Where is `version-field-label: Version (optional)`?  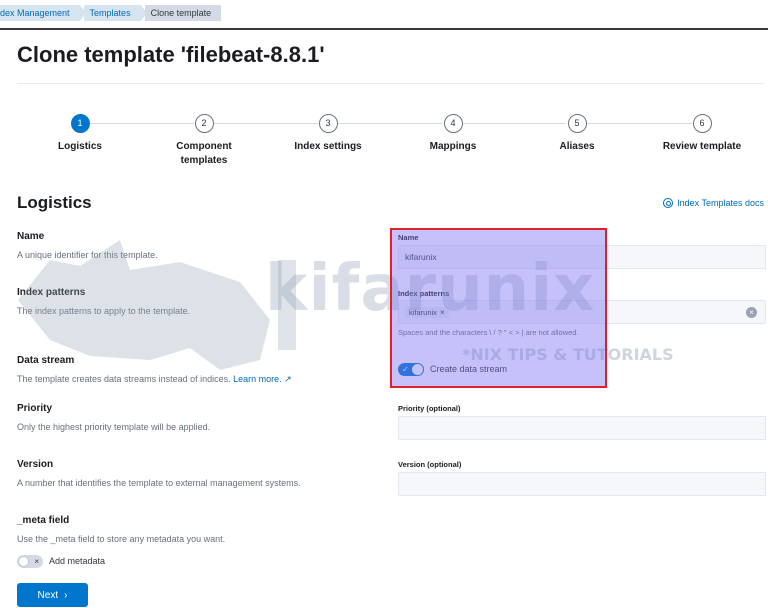 version-field-label: Version (optional) is located at coordinates (430, 464).